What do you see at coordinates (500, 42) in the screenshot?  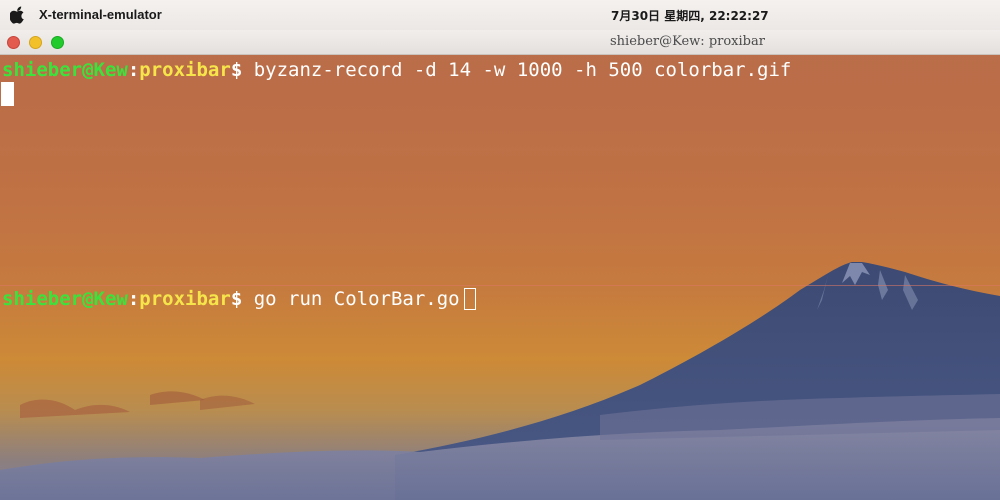 I see `window-title-bar: shieber@Kew: proxibar` at bounding box center [500, 42].